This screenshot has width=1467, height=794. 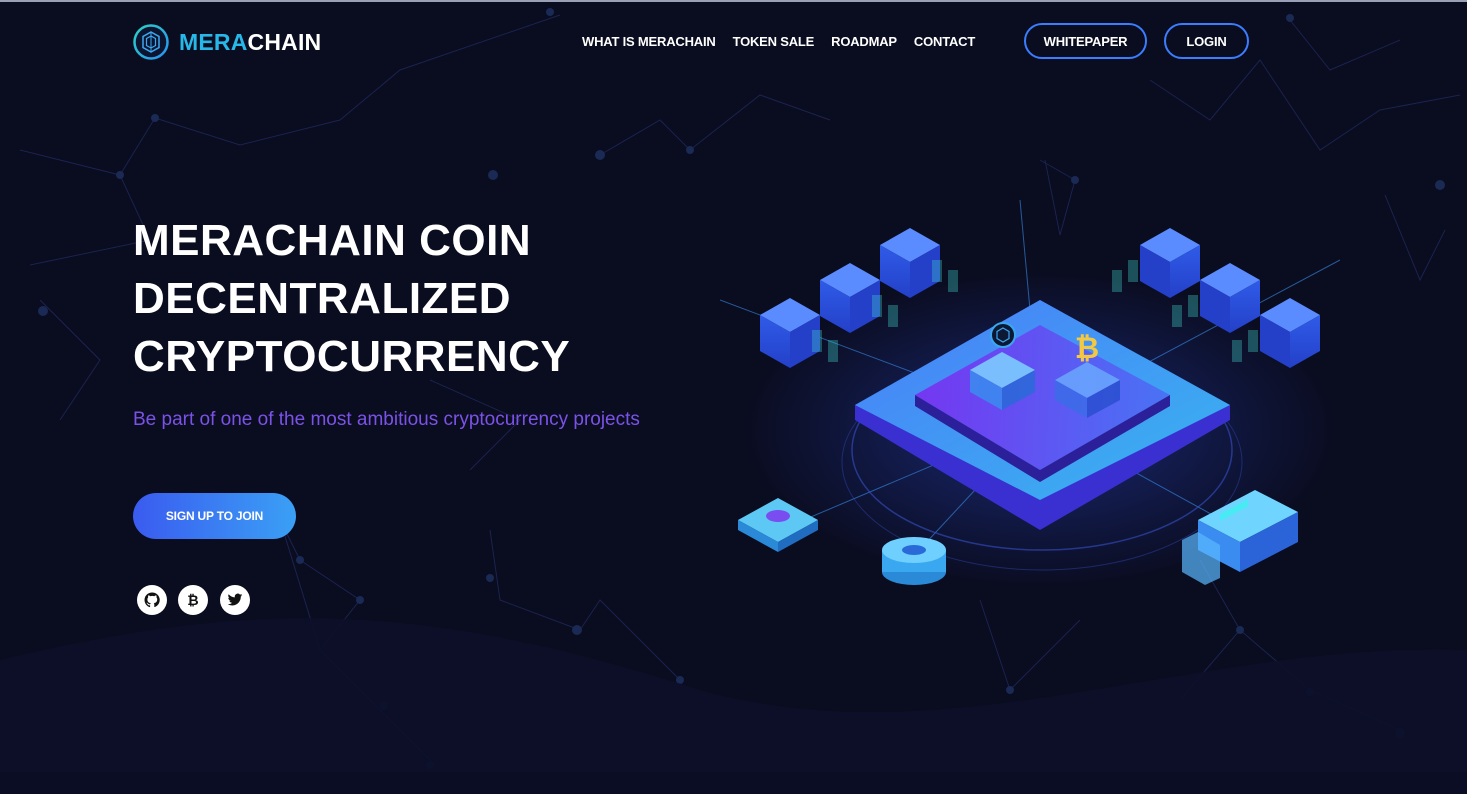 I want to click on nav-what-is-merachain: WHAT IS MERACHAIN, so click(x=649, y=41).